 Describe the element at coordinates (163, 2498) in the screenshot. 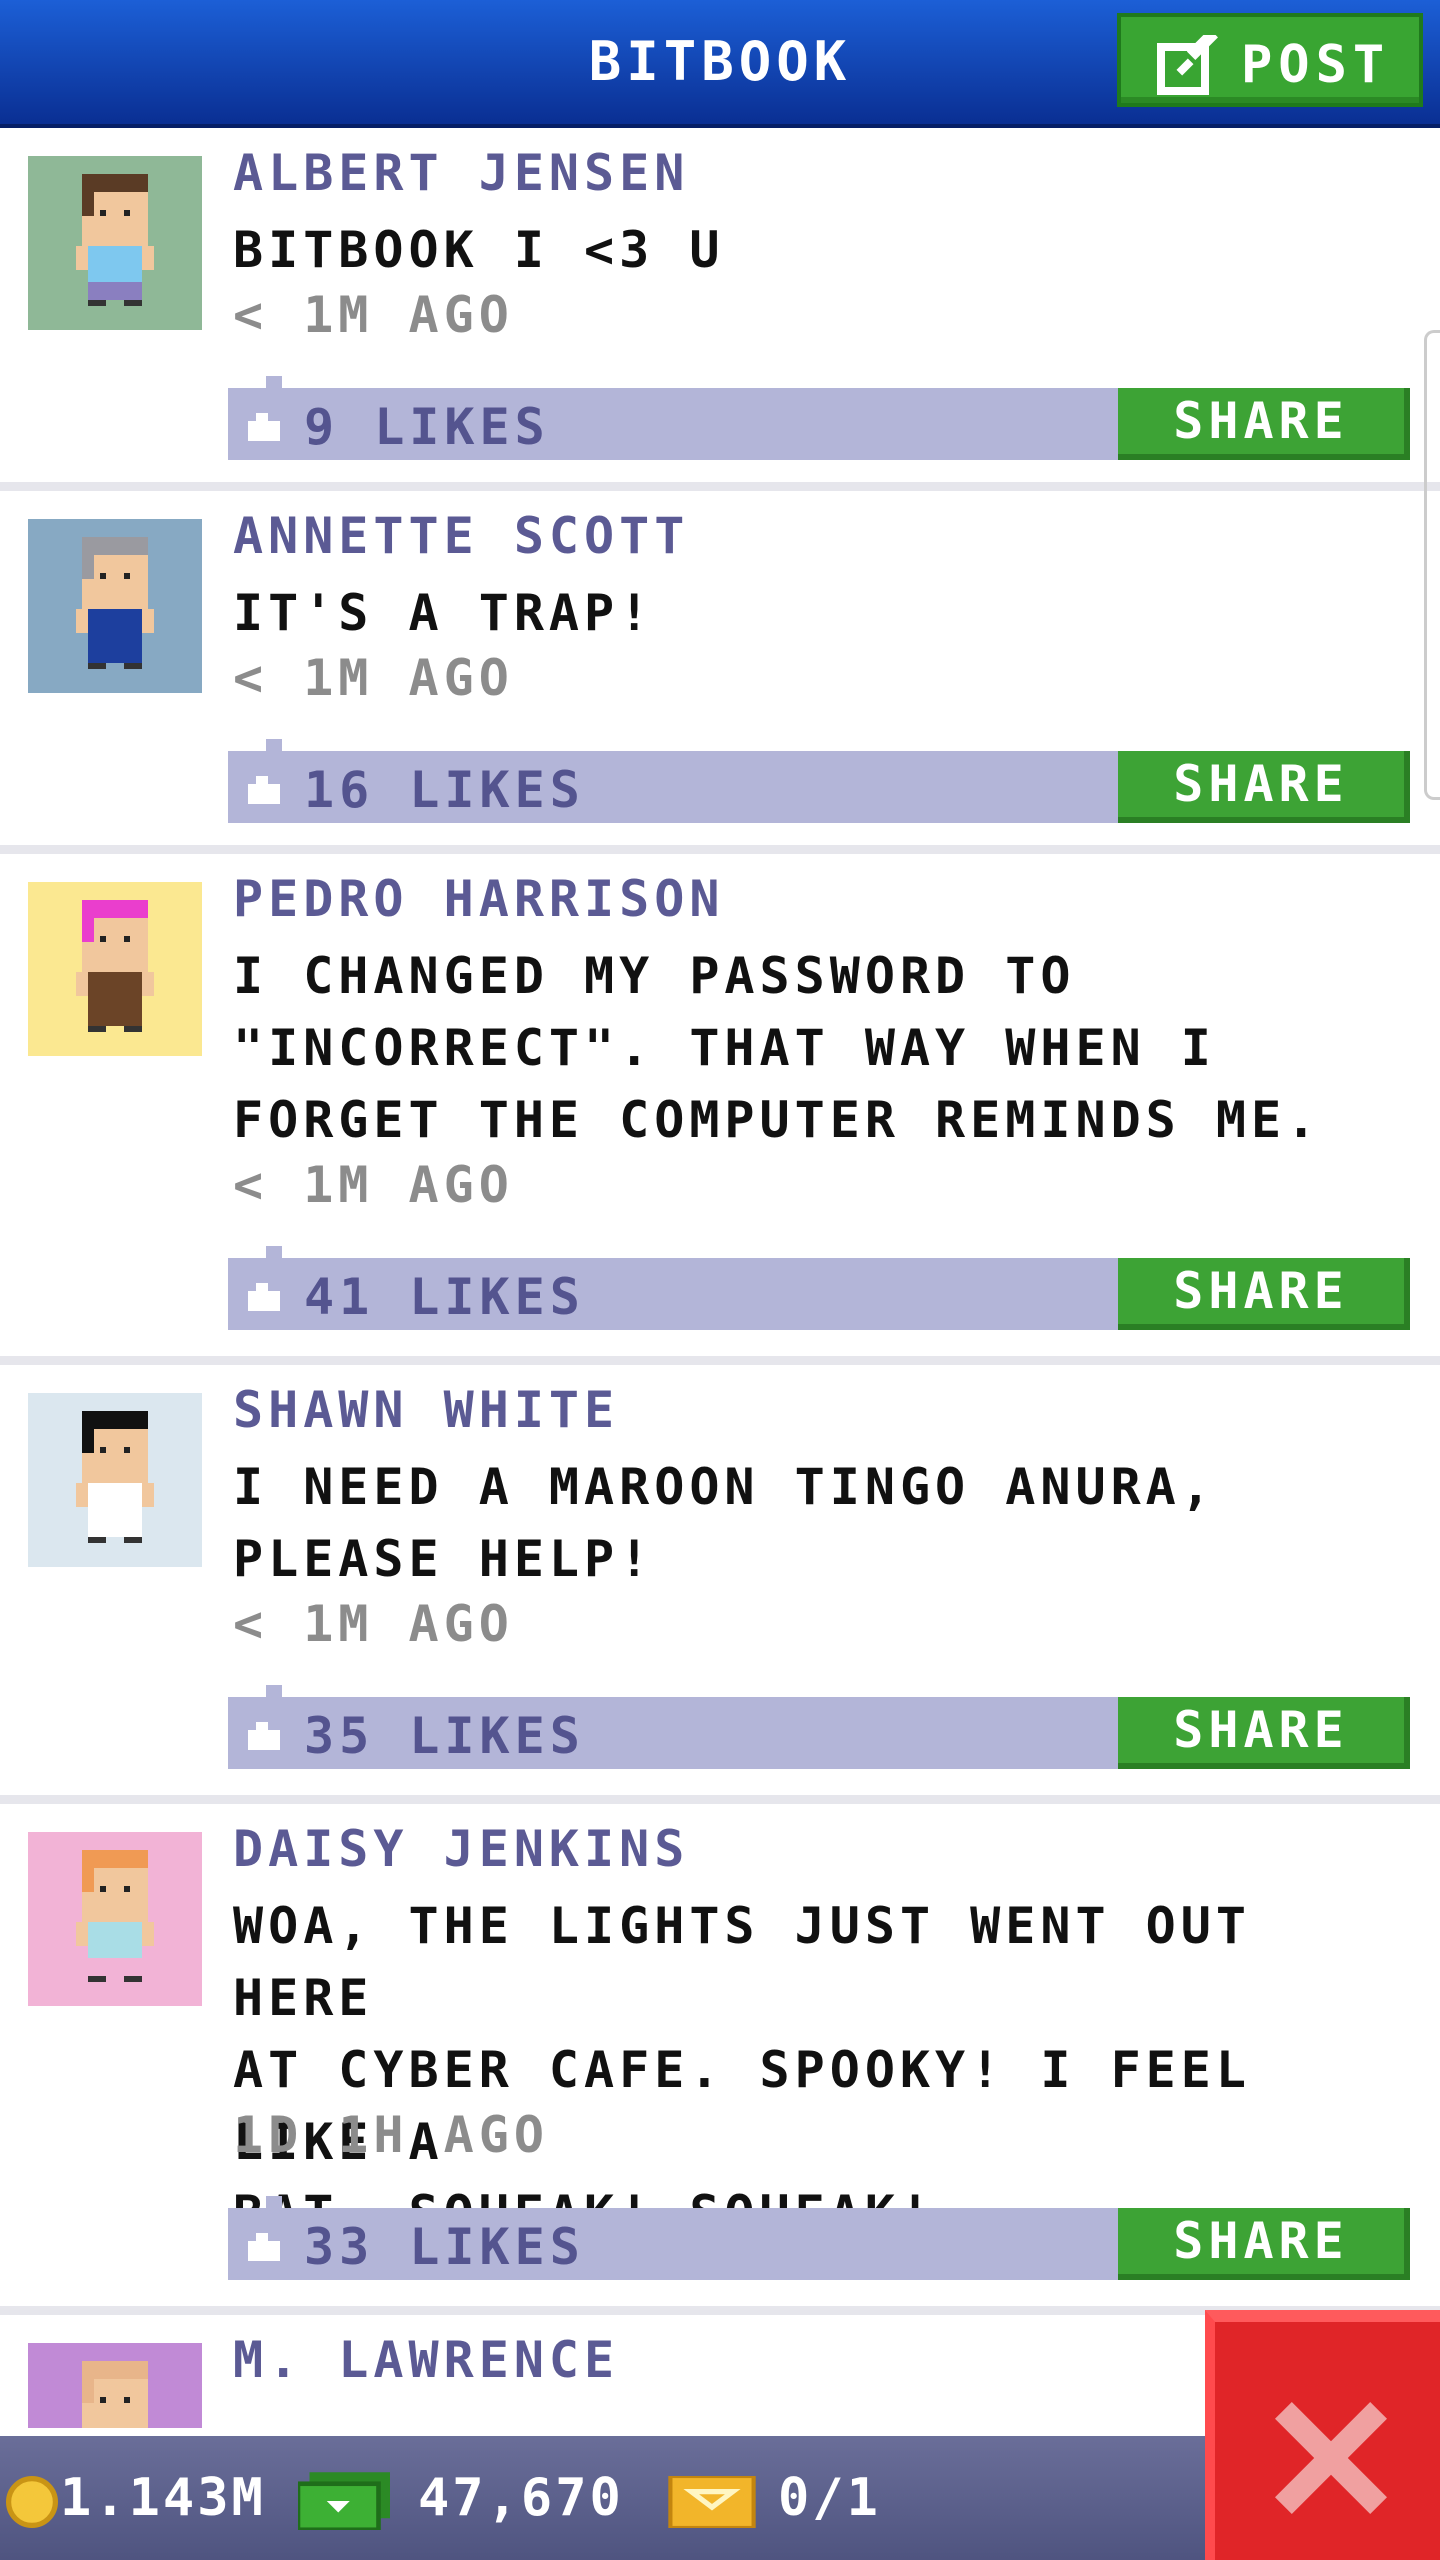

I see `coins-count: 1.143M` at that location.